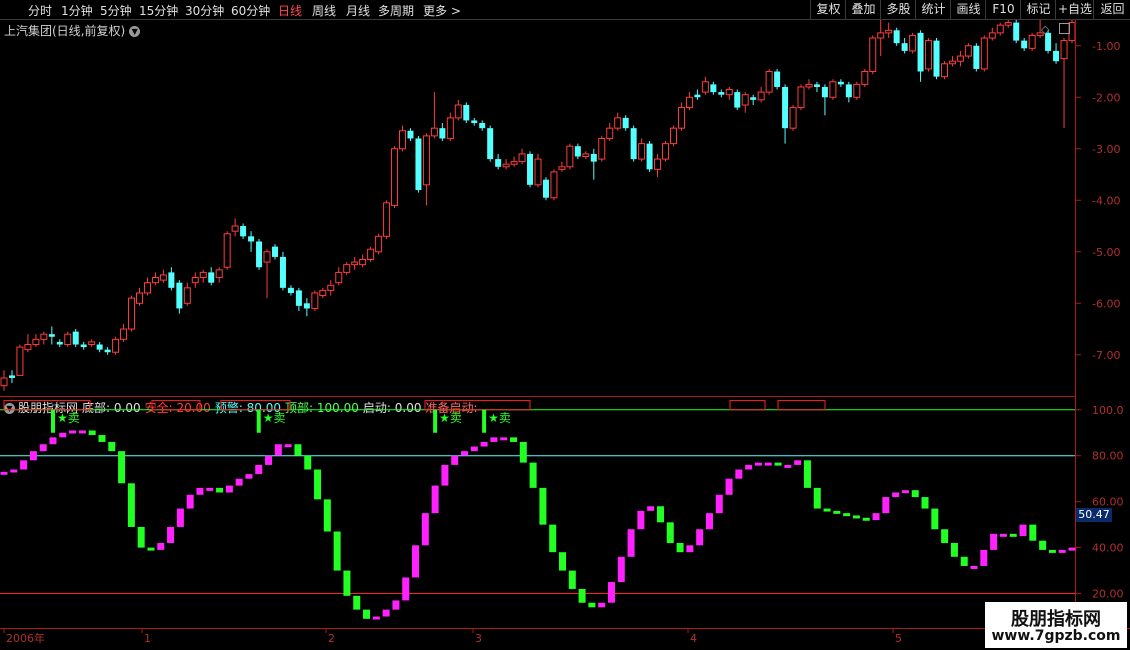  Describe the element at coordinates (204, 10) in the screenshot. I see `timeframe-tab: 30分钟` at that location.